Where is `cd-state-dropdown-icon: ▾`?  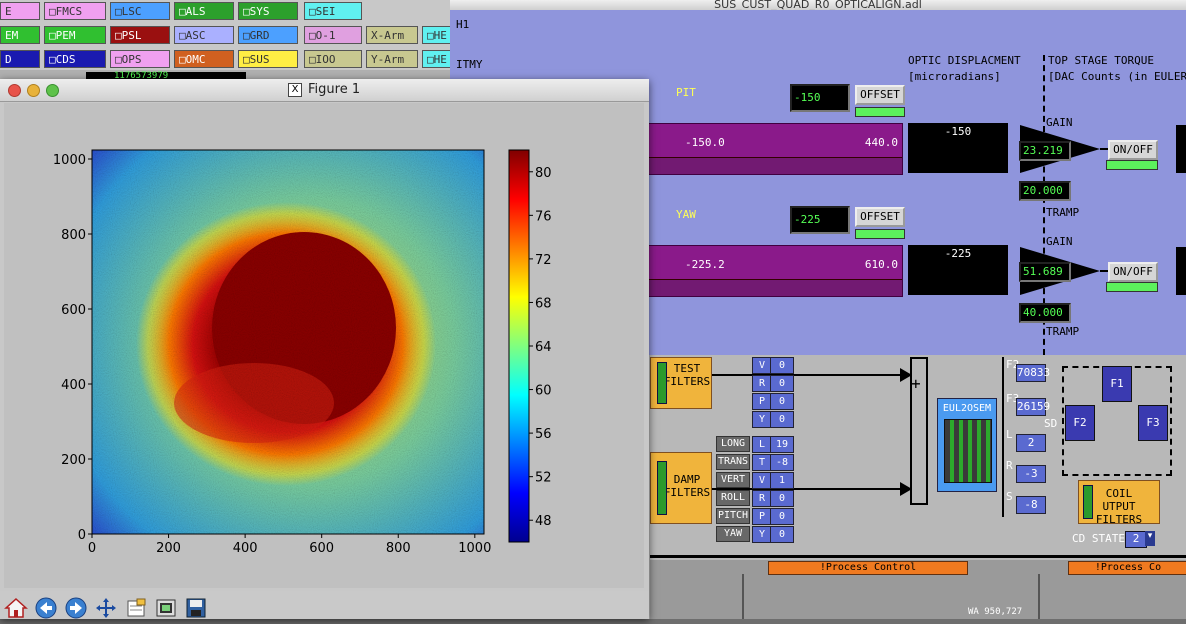
cd-state-dropdown-icon: ▾ is located at coordinates (1150, 538).